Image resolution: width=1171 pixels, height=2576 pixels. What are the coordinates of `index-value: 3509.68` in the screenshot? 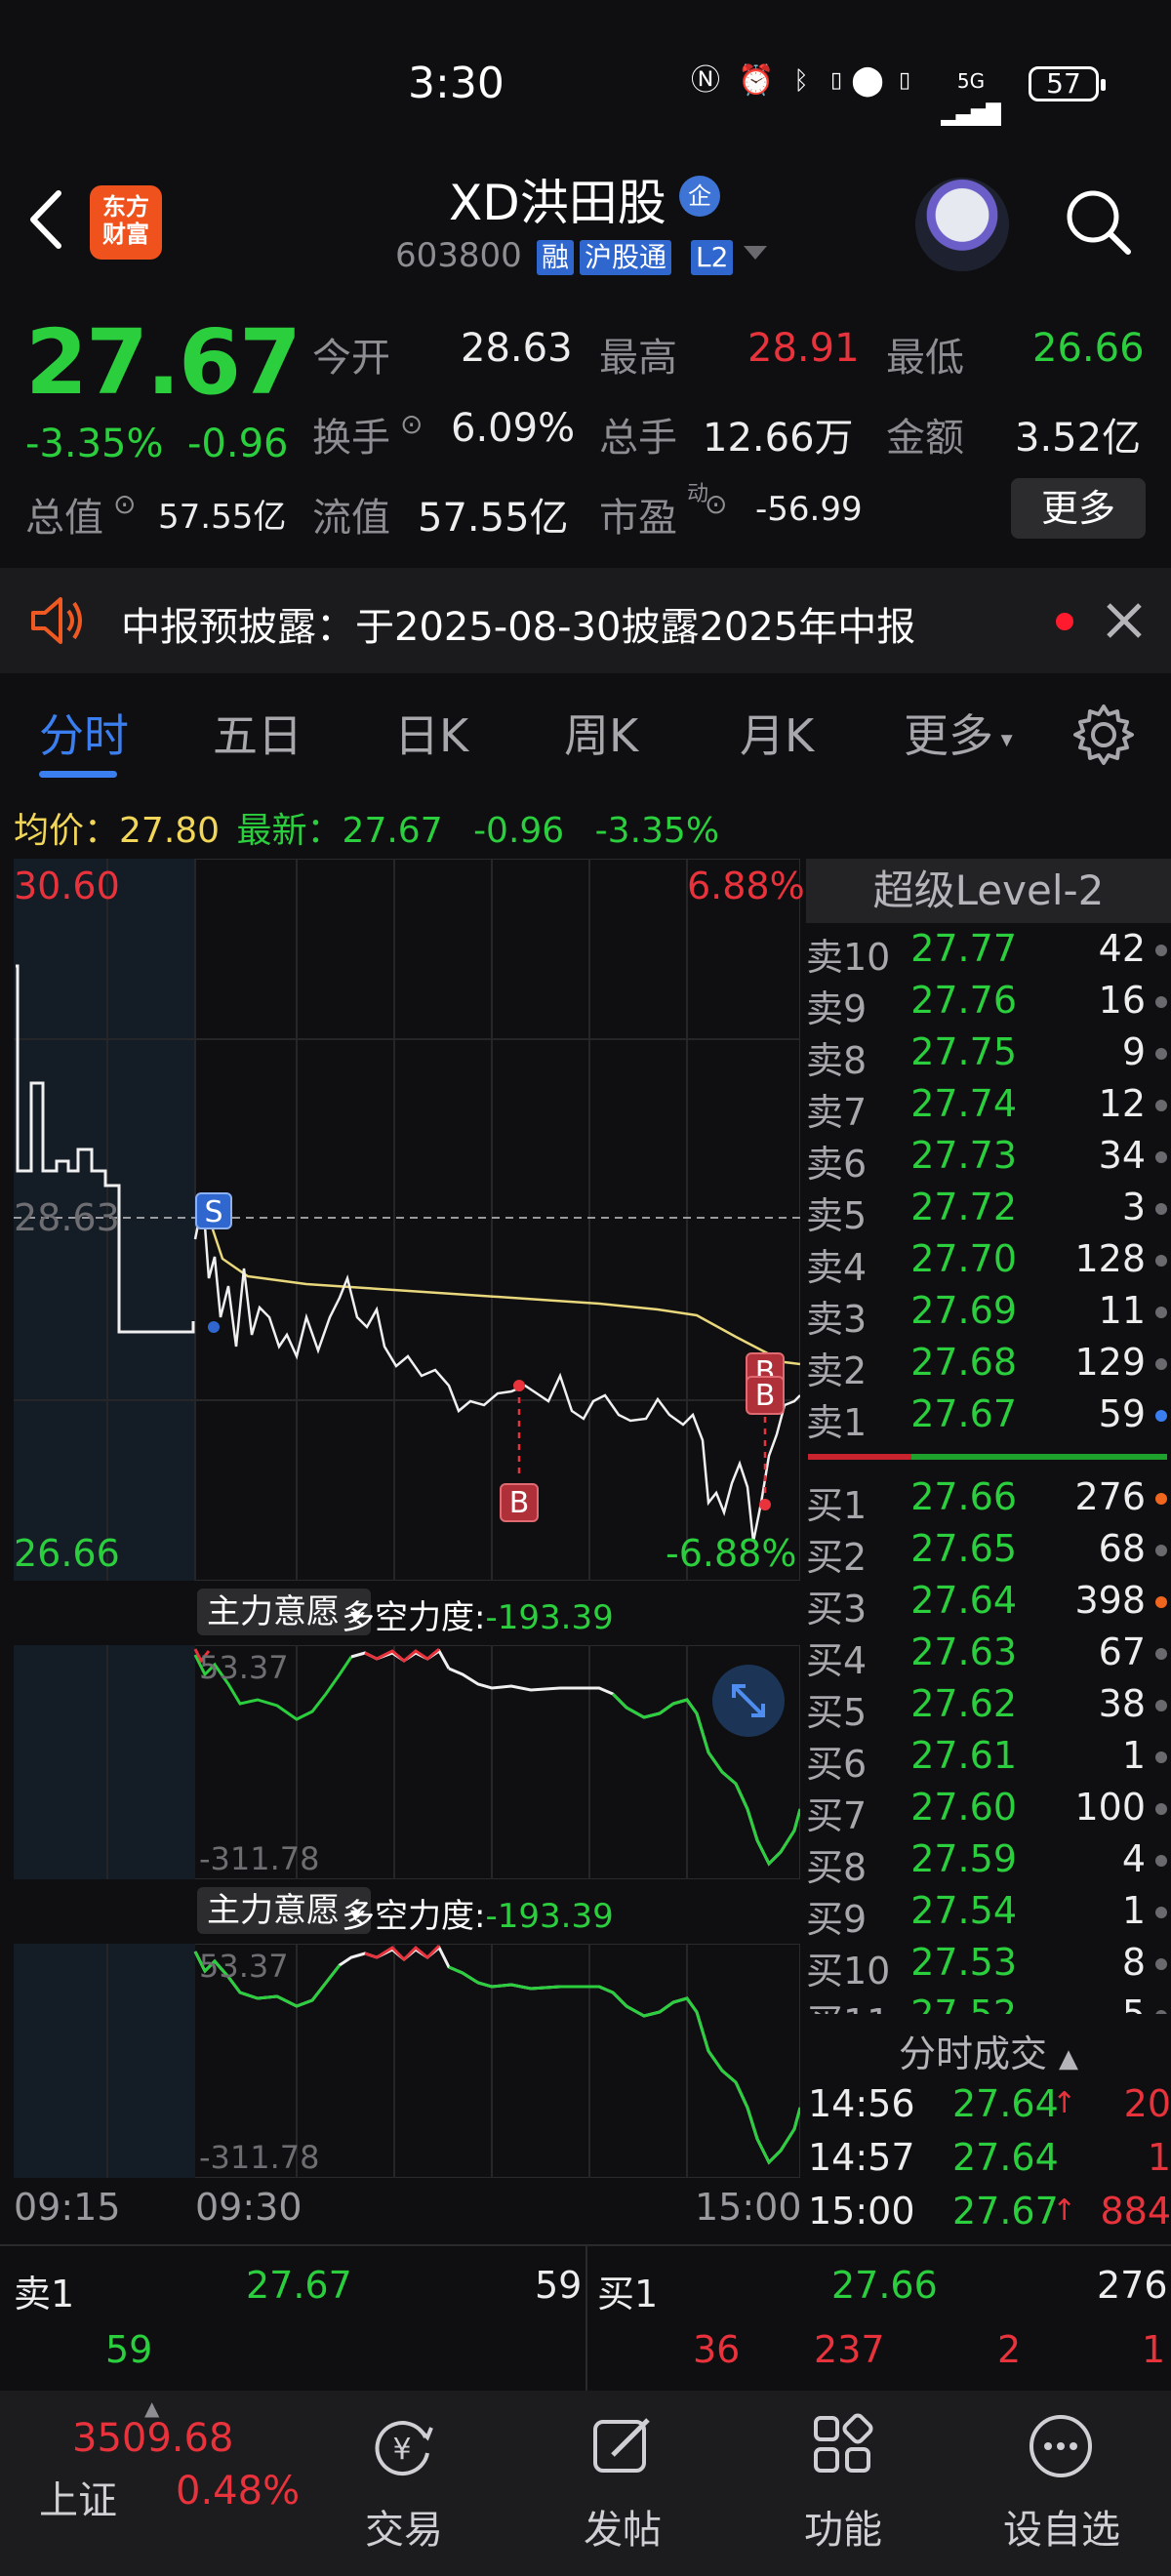 It's located at (152, 2438).